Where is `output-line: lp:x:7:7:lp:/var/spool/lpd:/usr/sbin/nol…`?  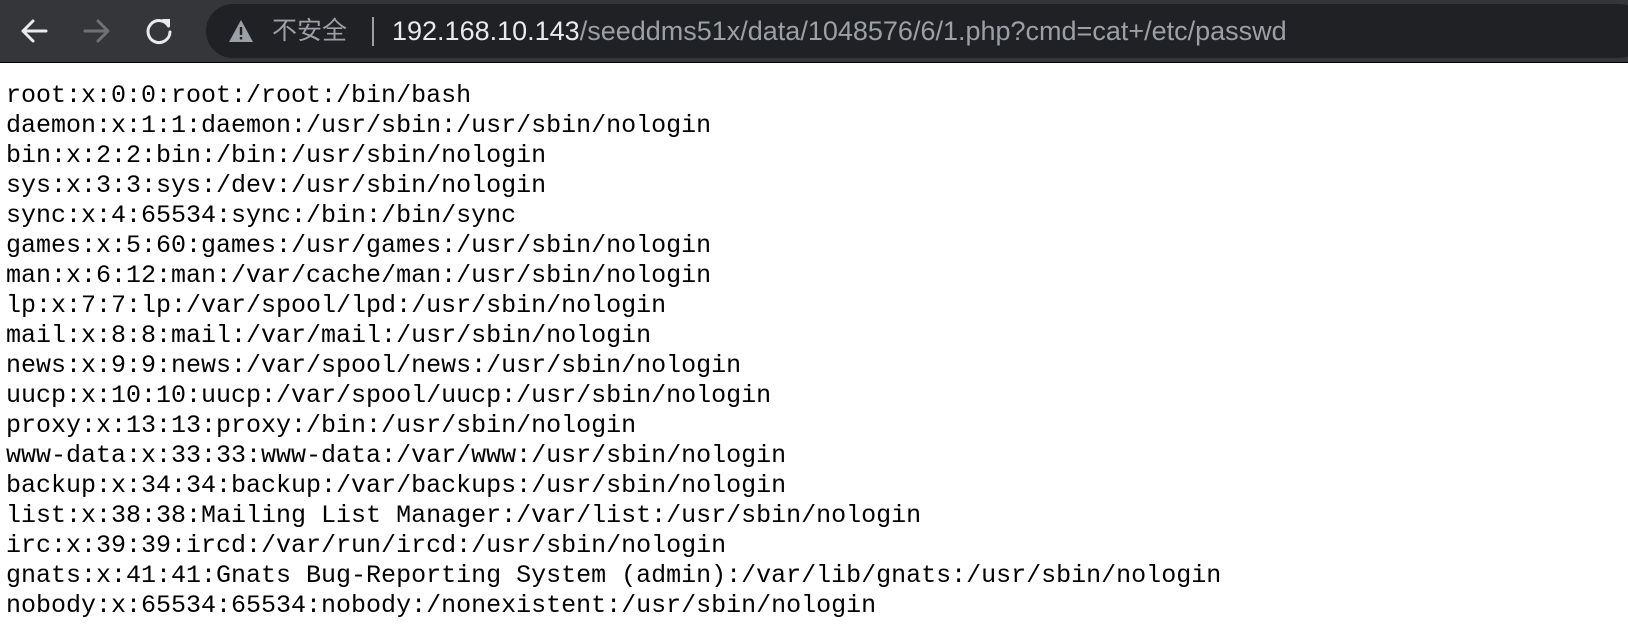 output-line: lp:x:7:7:lp:/var/spool/lpd:/usr/sbin/nol… is located at coordinates (336, 305).